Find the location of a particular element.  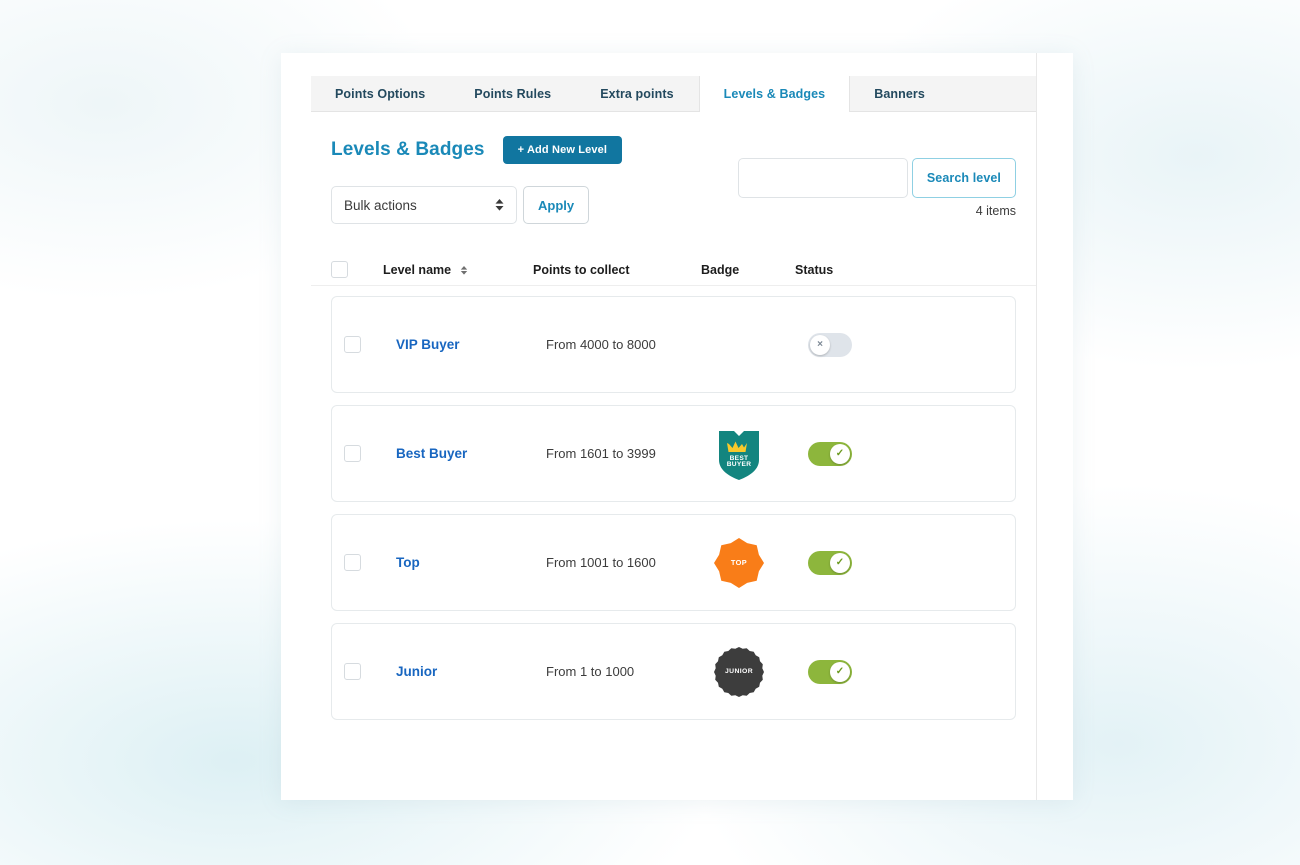

tab-extra-points: Extra points is located at coordinates (637, 93).